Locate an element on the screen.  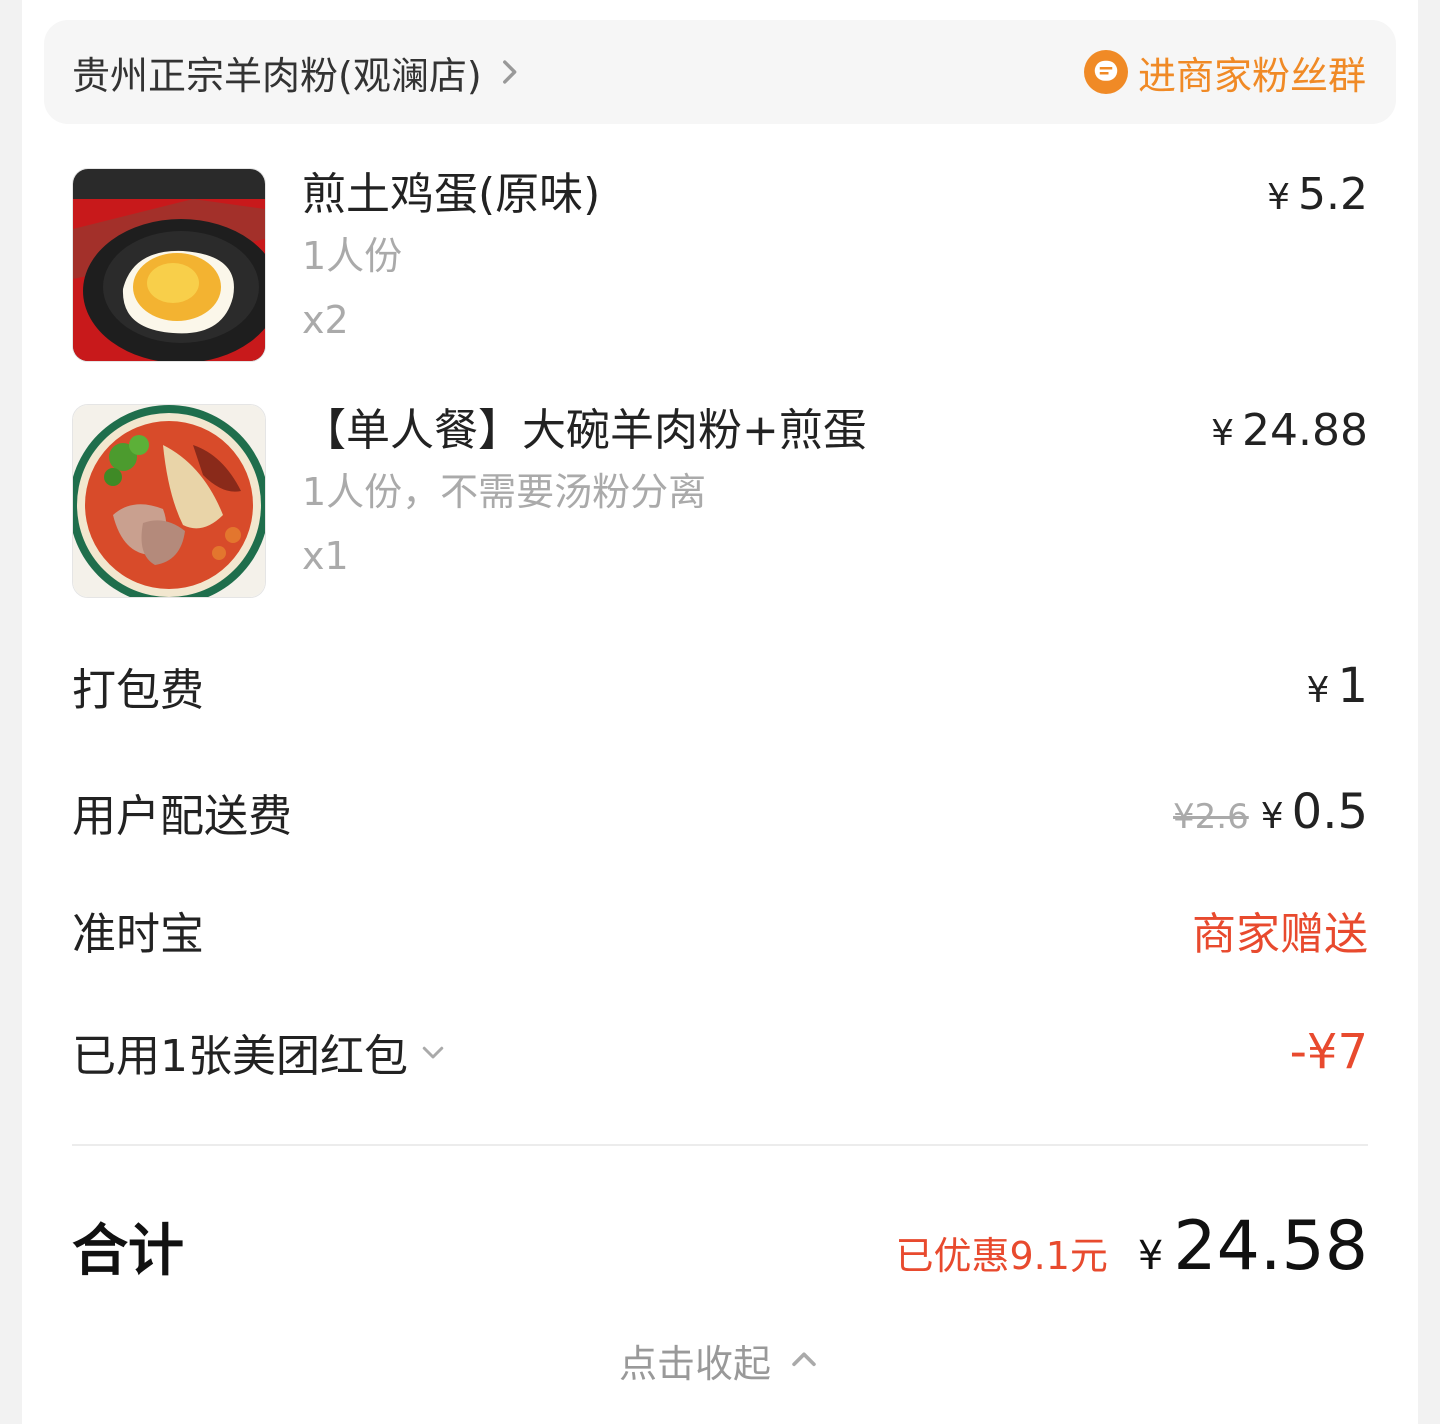
packing-fee-value: ¥1 is located at coordinates (1337, 686).